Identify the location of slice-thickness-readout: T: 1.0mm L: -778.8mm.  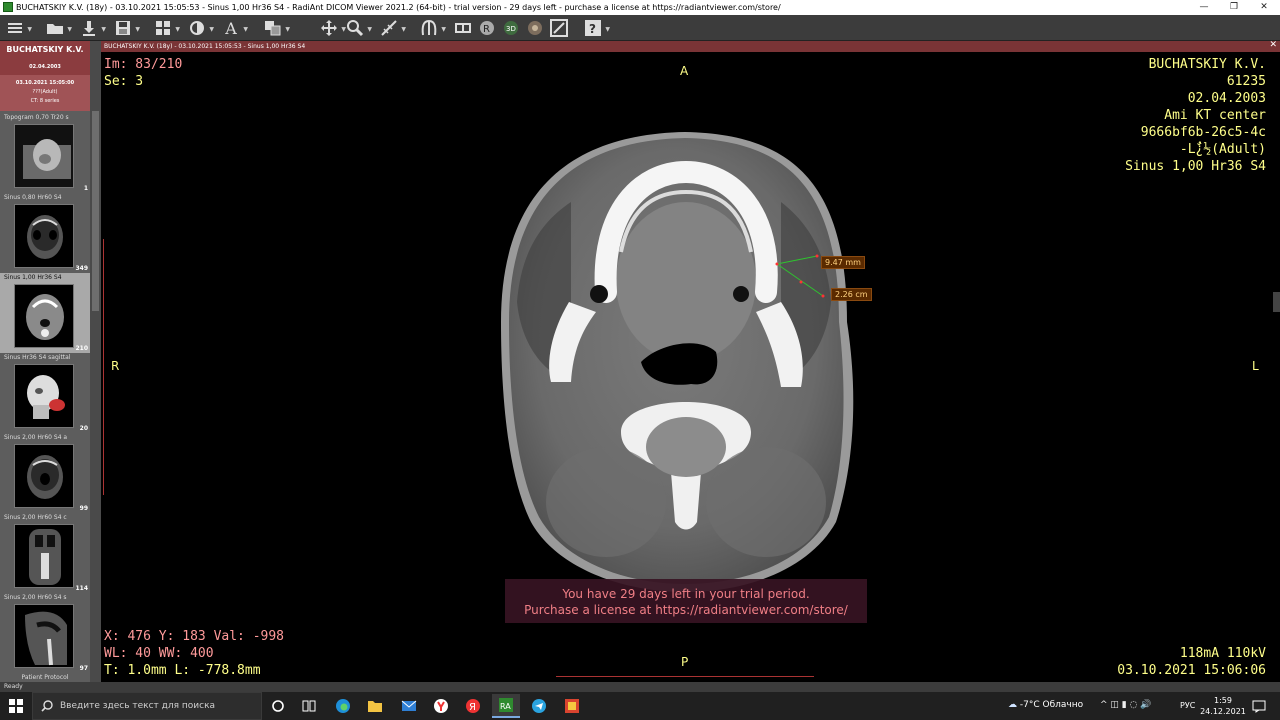
(182, 670).